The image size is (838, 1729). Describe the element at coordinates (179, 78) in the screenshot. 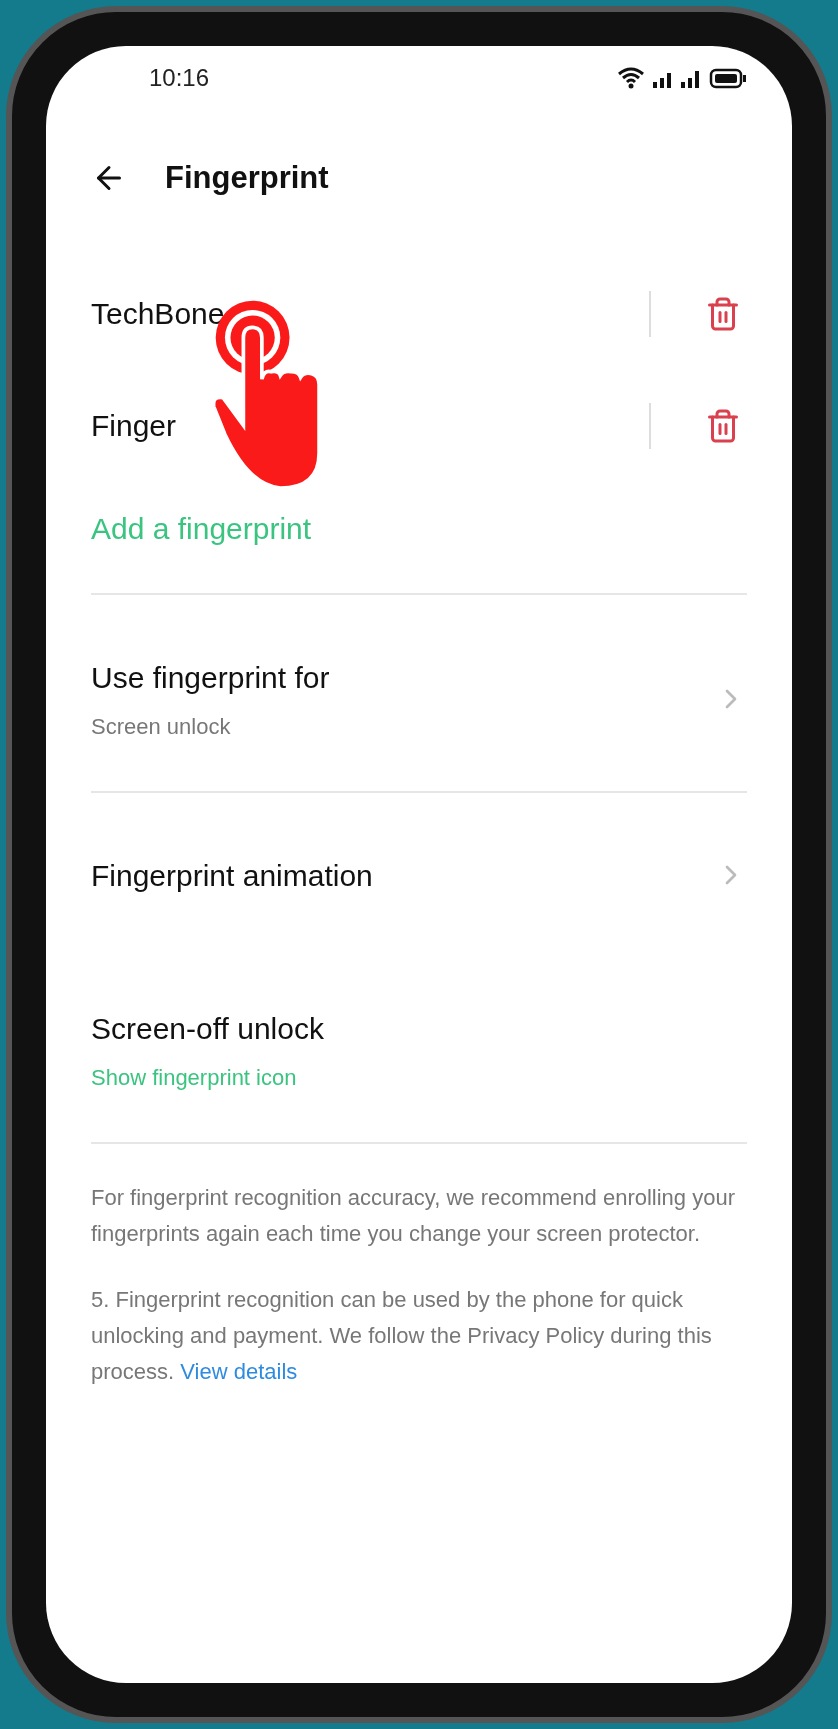

I see `status-time: 10:16` at that location.